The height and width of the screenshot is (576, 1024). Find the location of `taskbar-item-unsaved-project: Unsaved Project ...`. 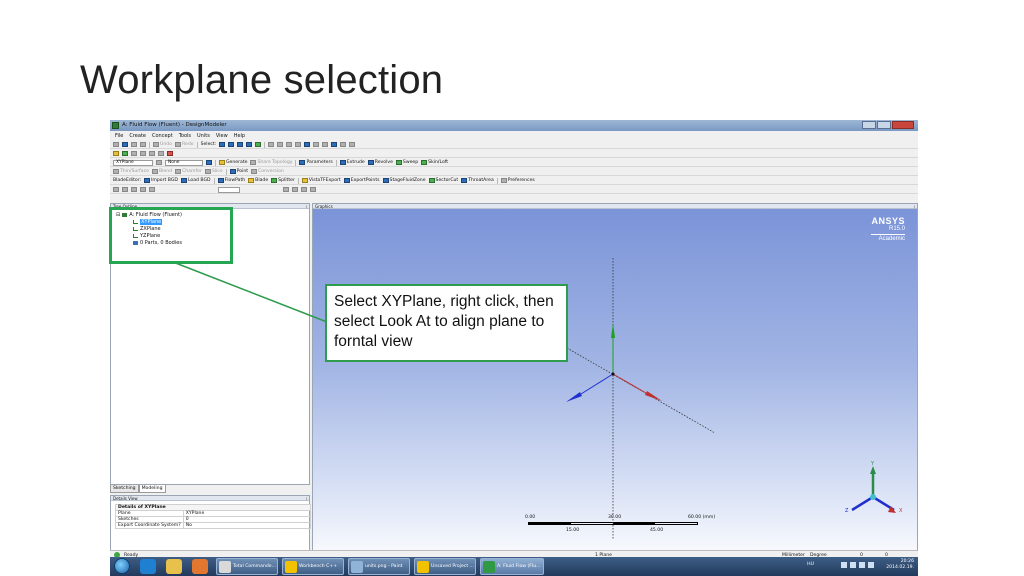

taskbar-item-unsaved-project: Unsaved Project ... is located at coordinates (445, 566).